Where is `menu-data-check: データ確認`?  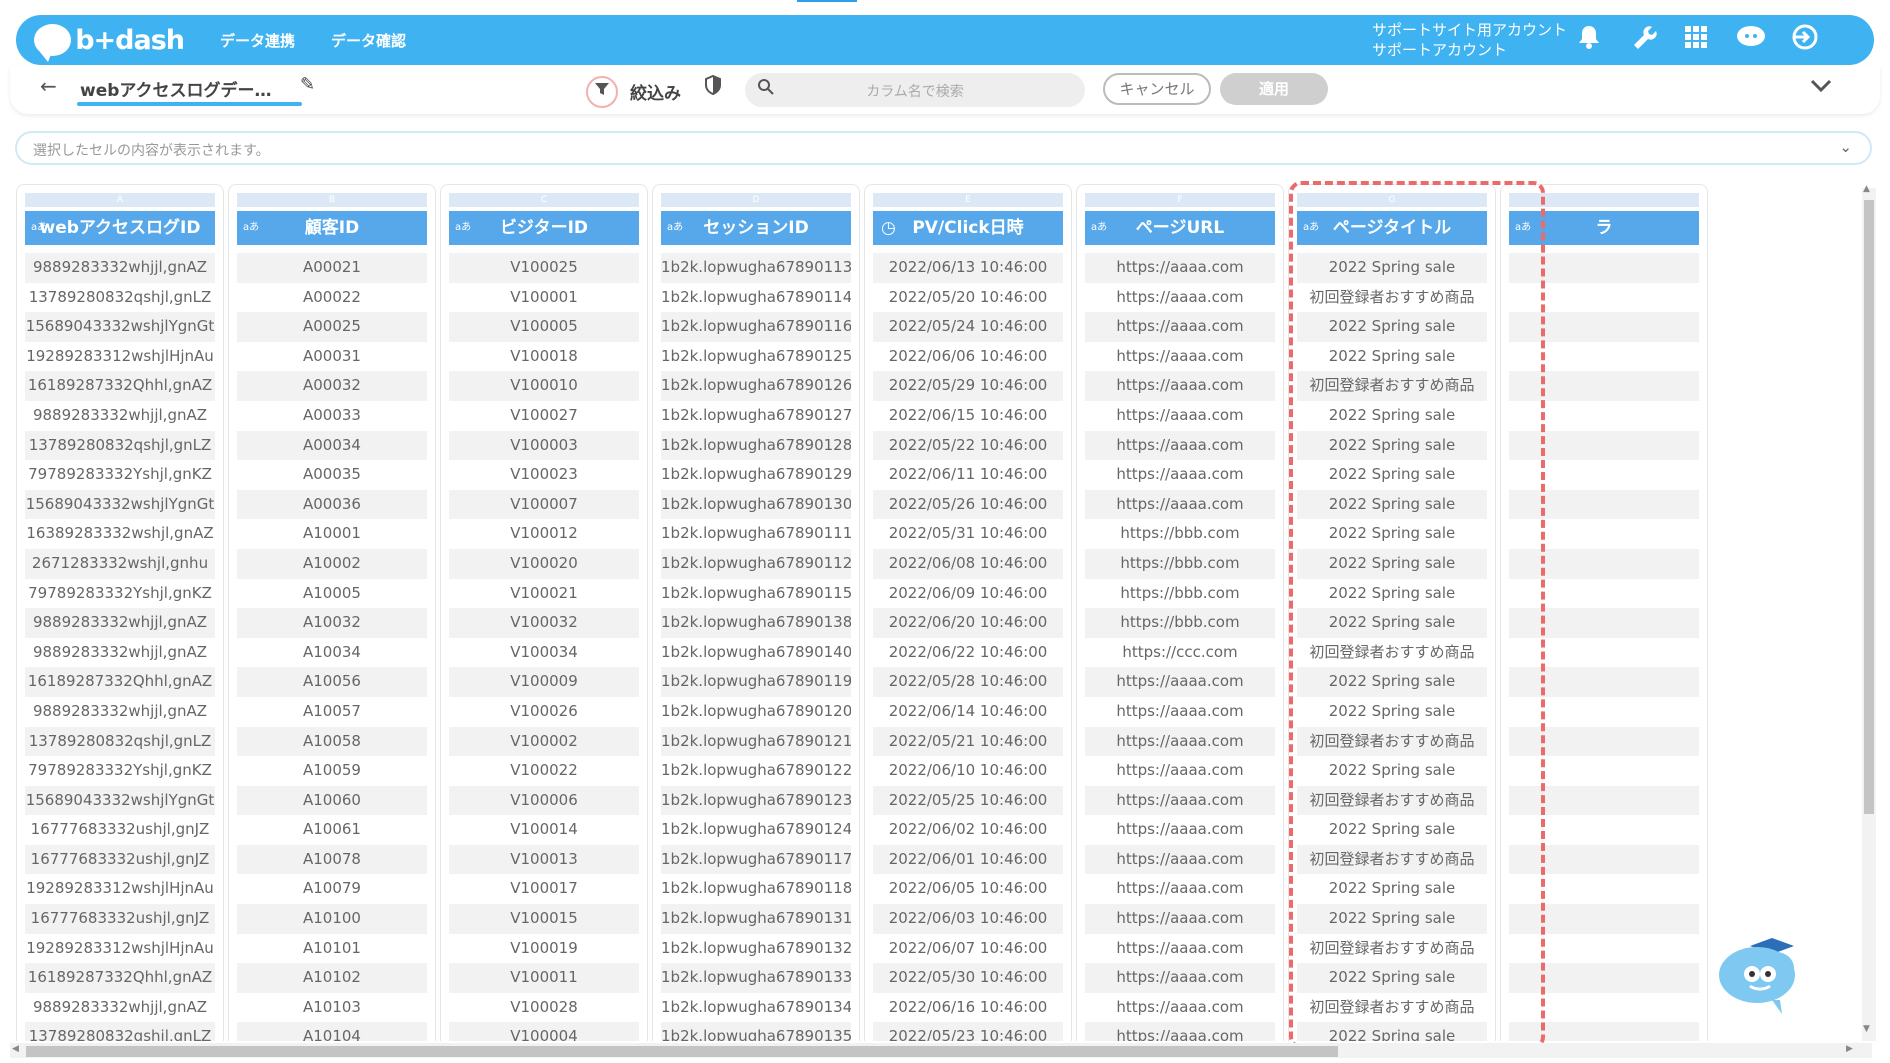
menu-data-check: データ確認 is located at coordinates (368, 40).